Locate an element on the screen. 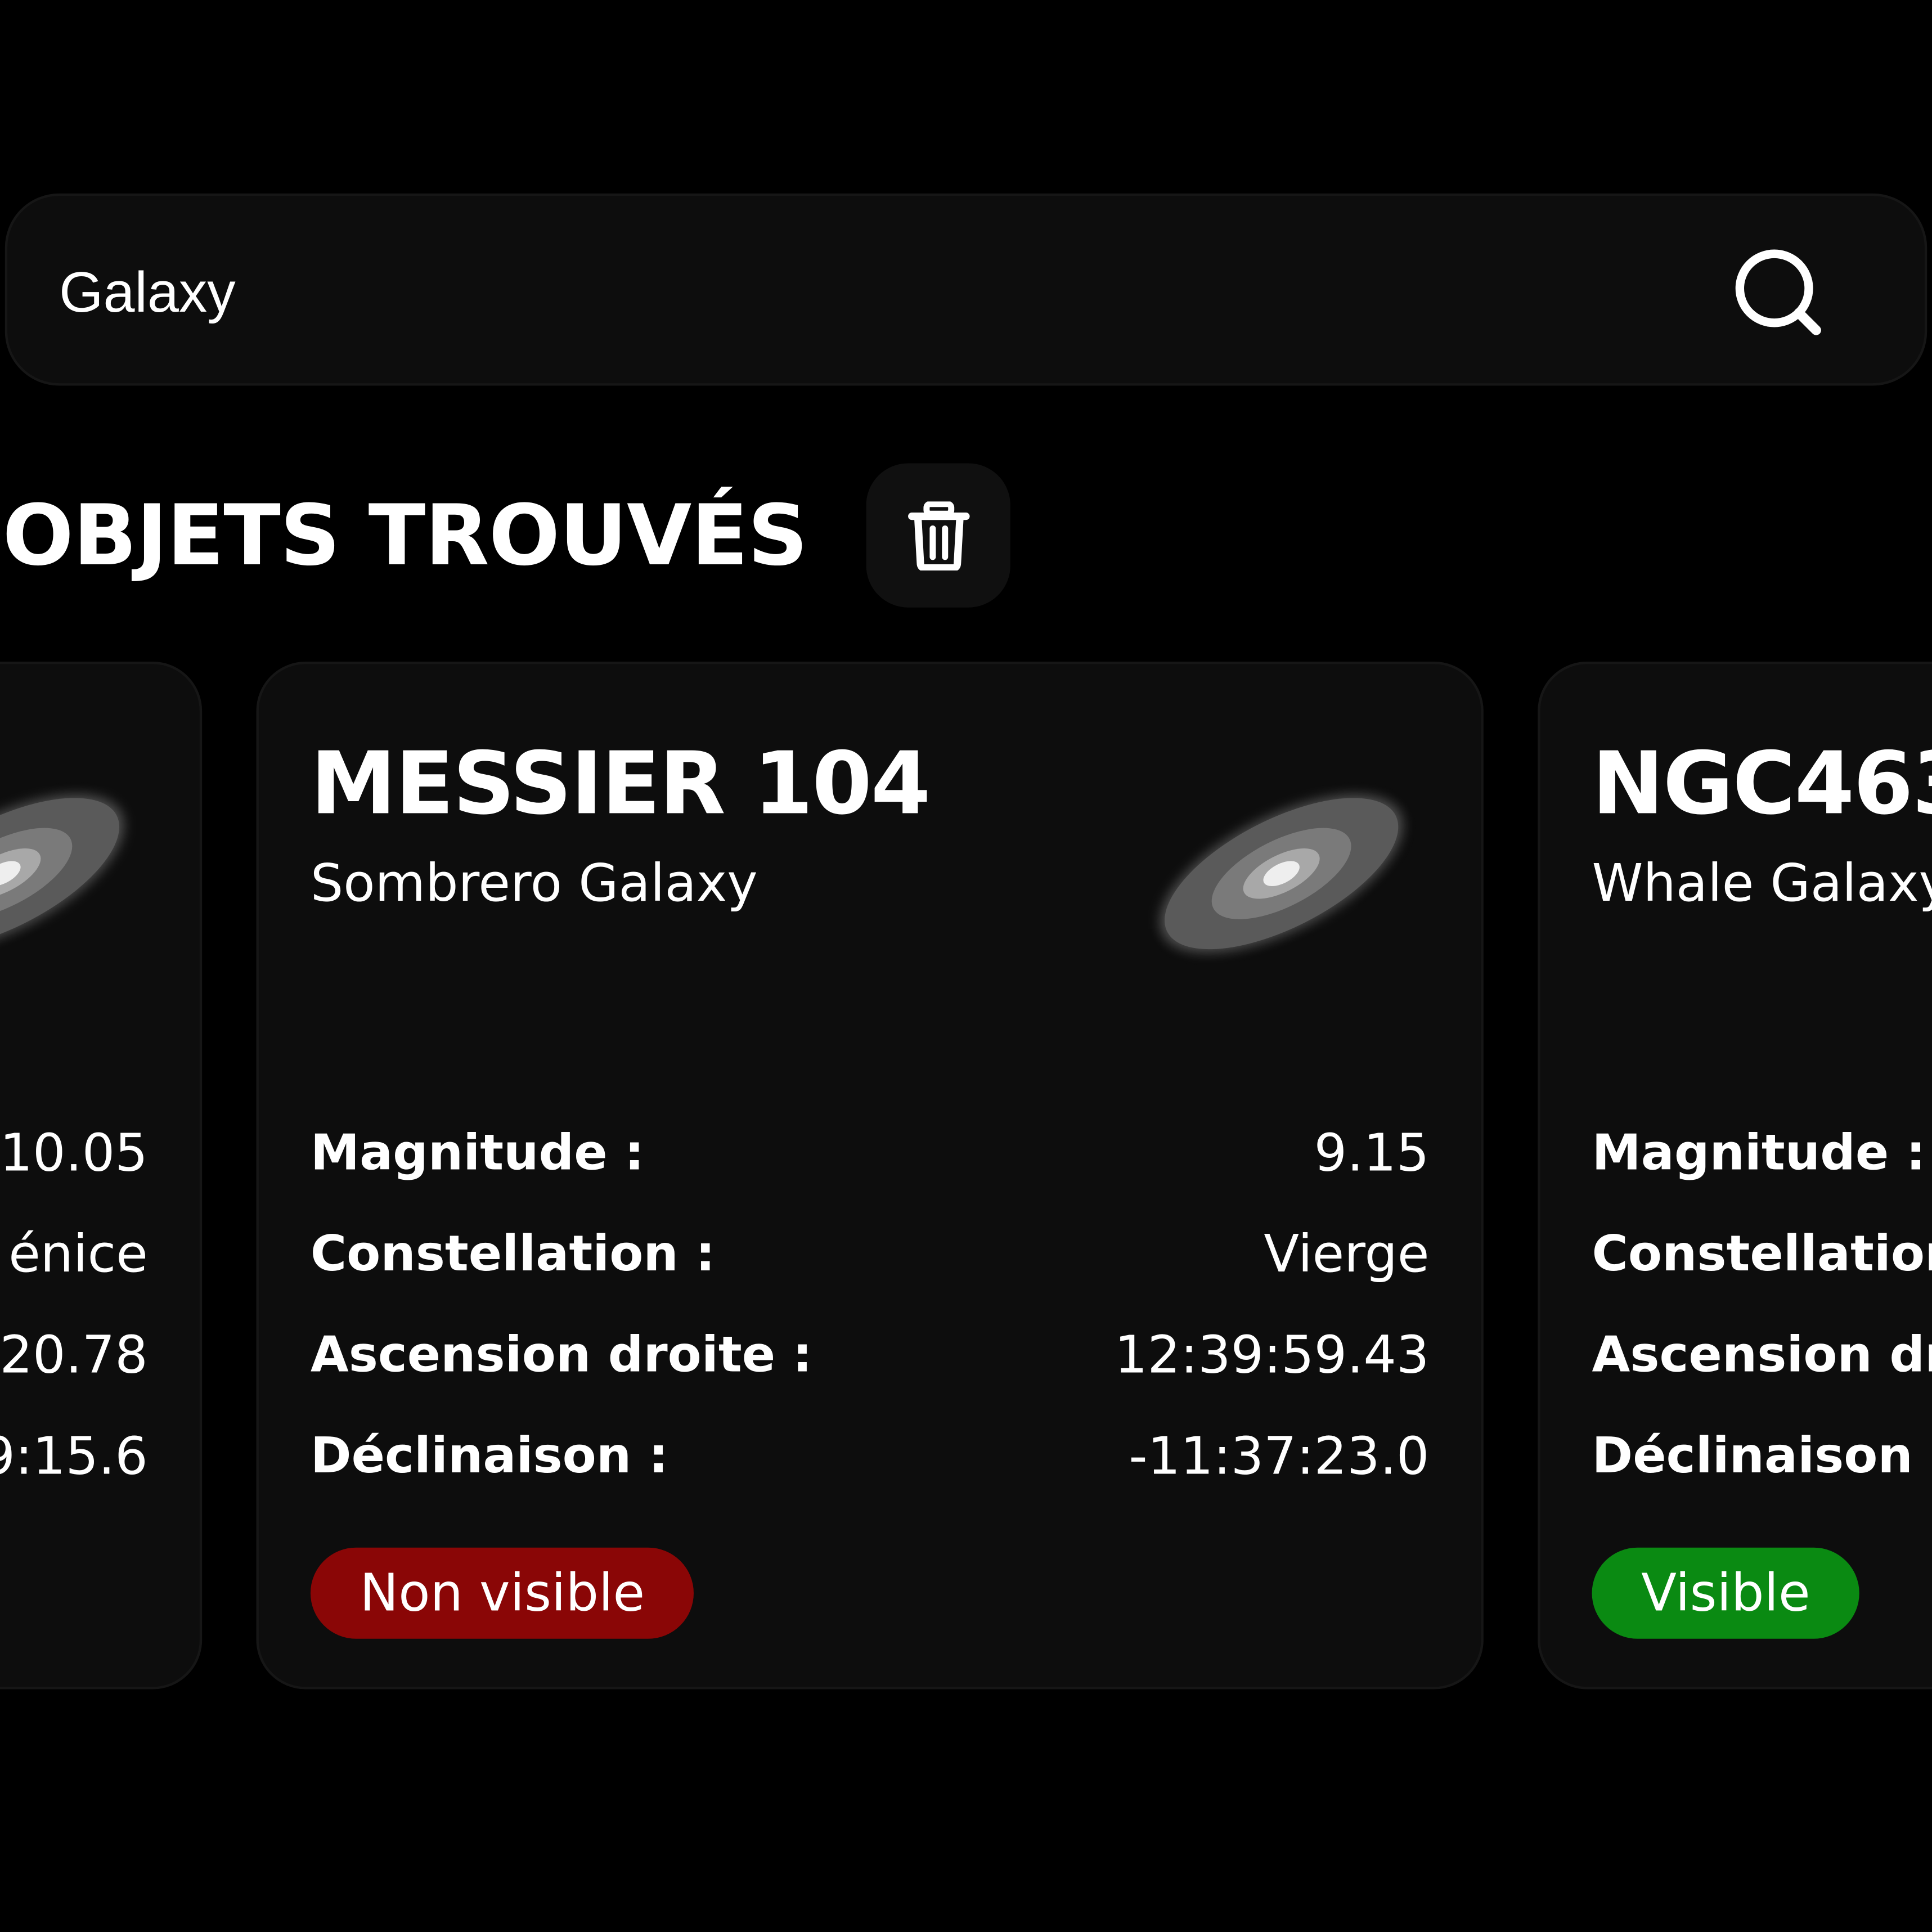  constellation-row: Constellation : Vierge is located at coordinates (871, 1254).